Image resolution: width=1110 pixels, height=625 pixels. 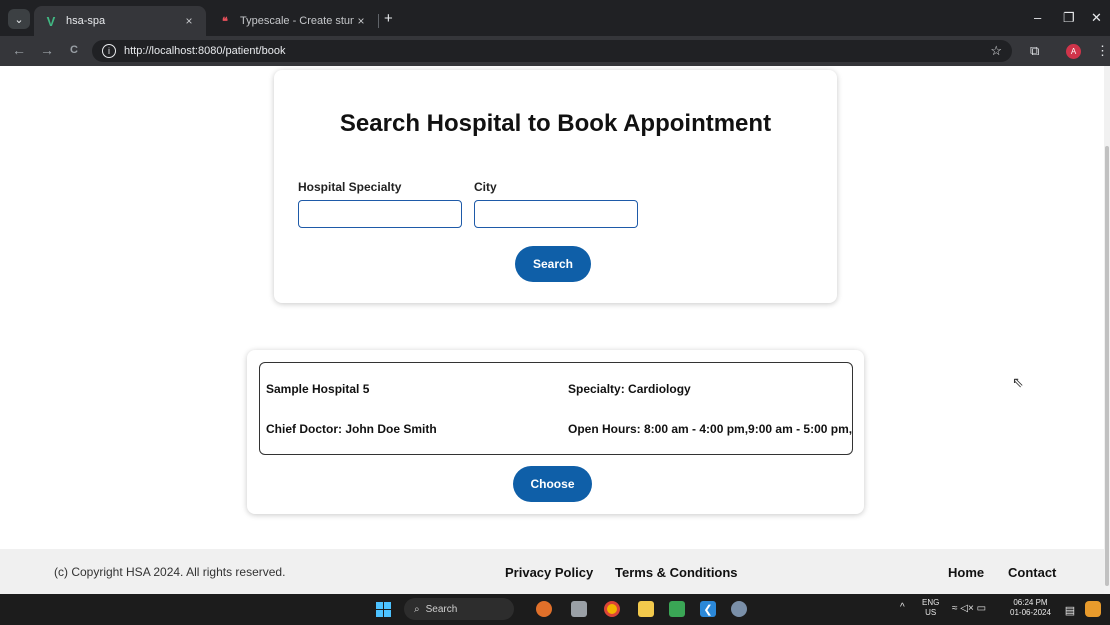 What do you see at coordinates (74, 50) in the screenshot?
I see `reload-icon: C` at bounding box center [74, 50].